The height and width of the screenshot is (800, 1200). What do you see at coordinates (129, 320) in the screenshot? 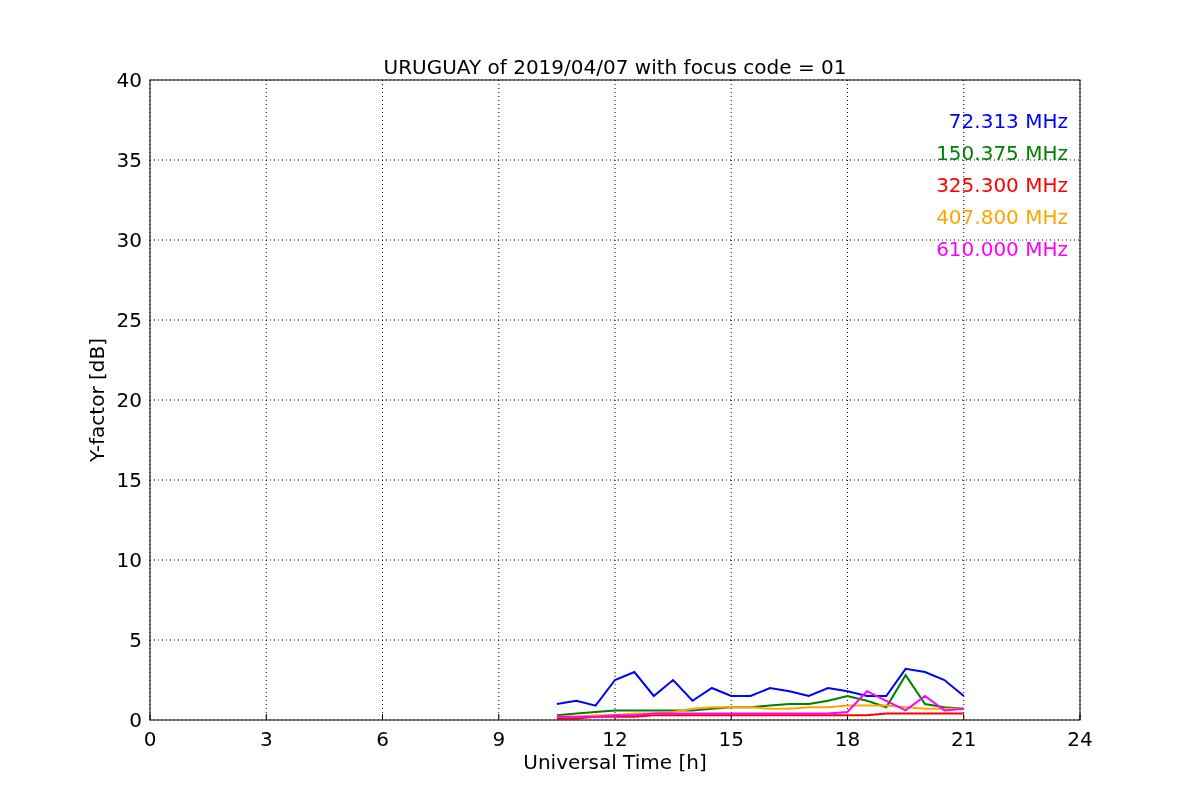
I see `y-tick-label: 25` at bounding box center [129, 320].